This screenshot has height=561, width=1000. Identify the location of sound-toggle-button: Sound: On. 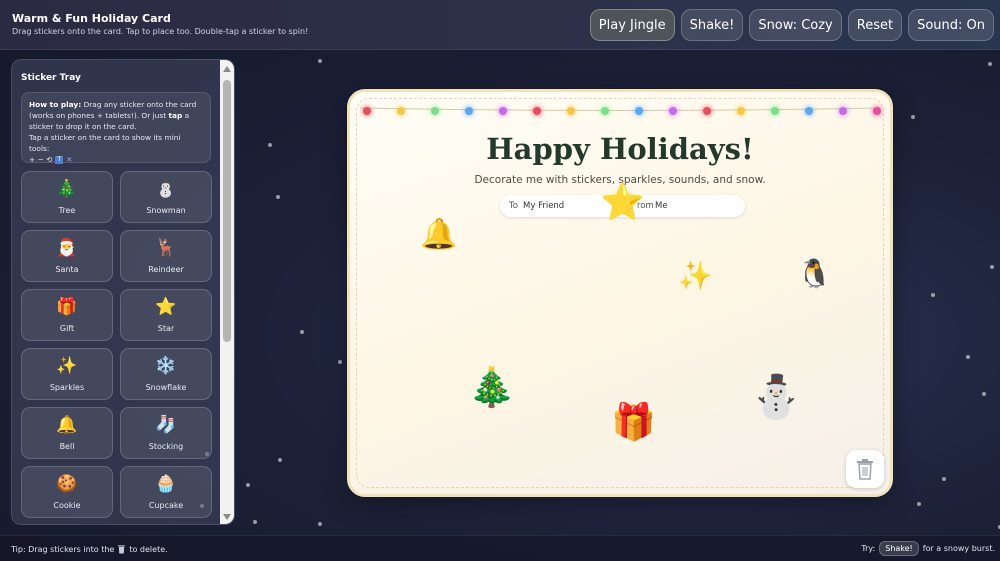
(951, 25).